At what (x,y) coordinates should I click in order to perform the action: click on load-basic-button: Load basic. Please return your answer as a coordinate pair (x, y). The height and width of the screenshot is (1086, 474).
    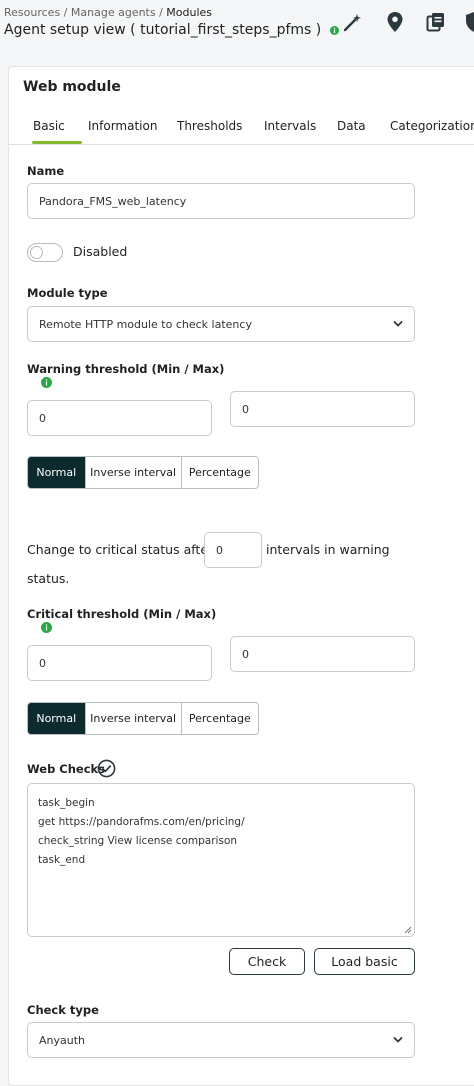
    Looking at the image, I should click on (364, 961).